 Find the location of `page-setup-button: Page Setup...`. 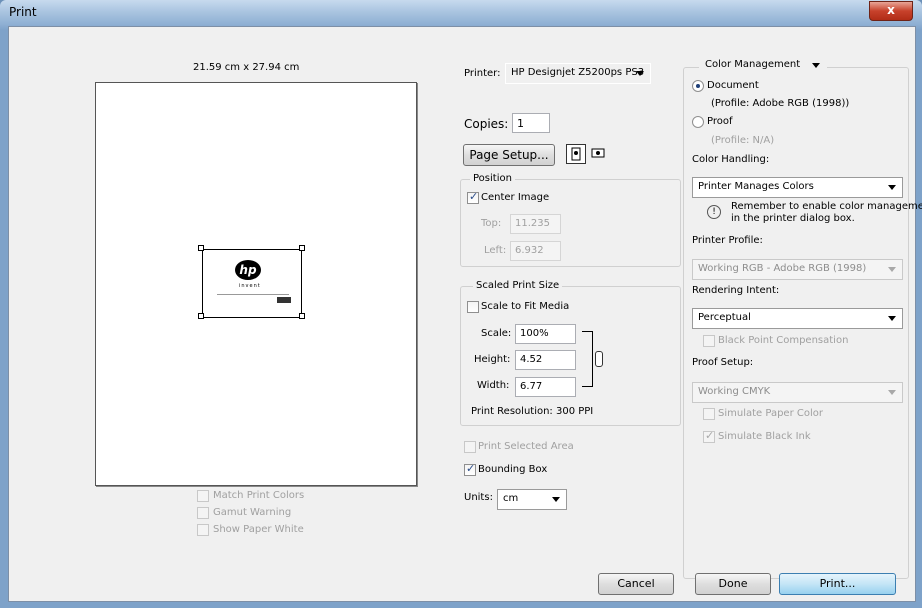

page-setup-button: Page Setup... is located at coordinates (509, 155).